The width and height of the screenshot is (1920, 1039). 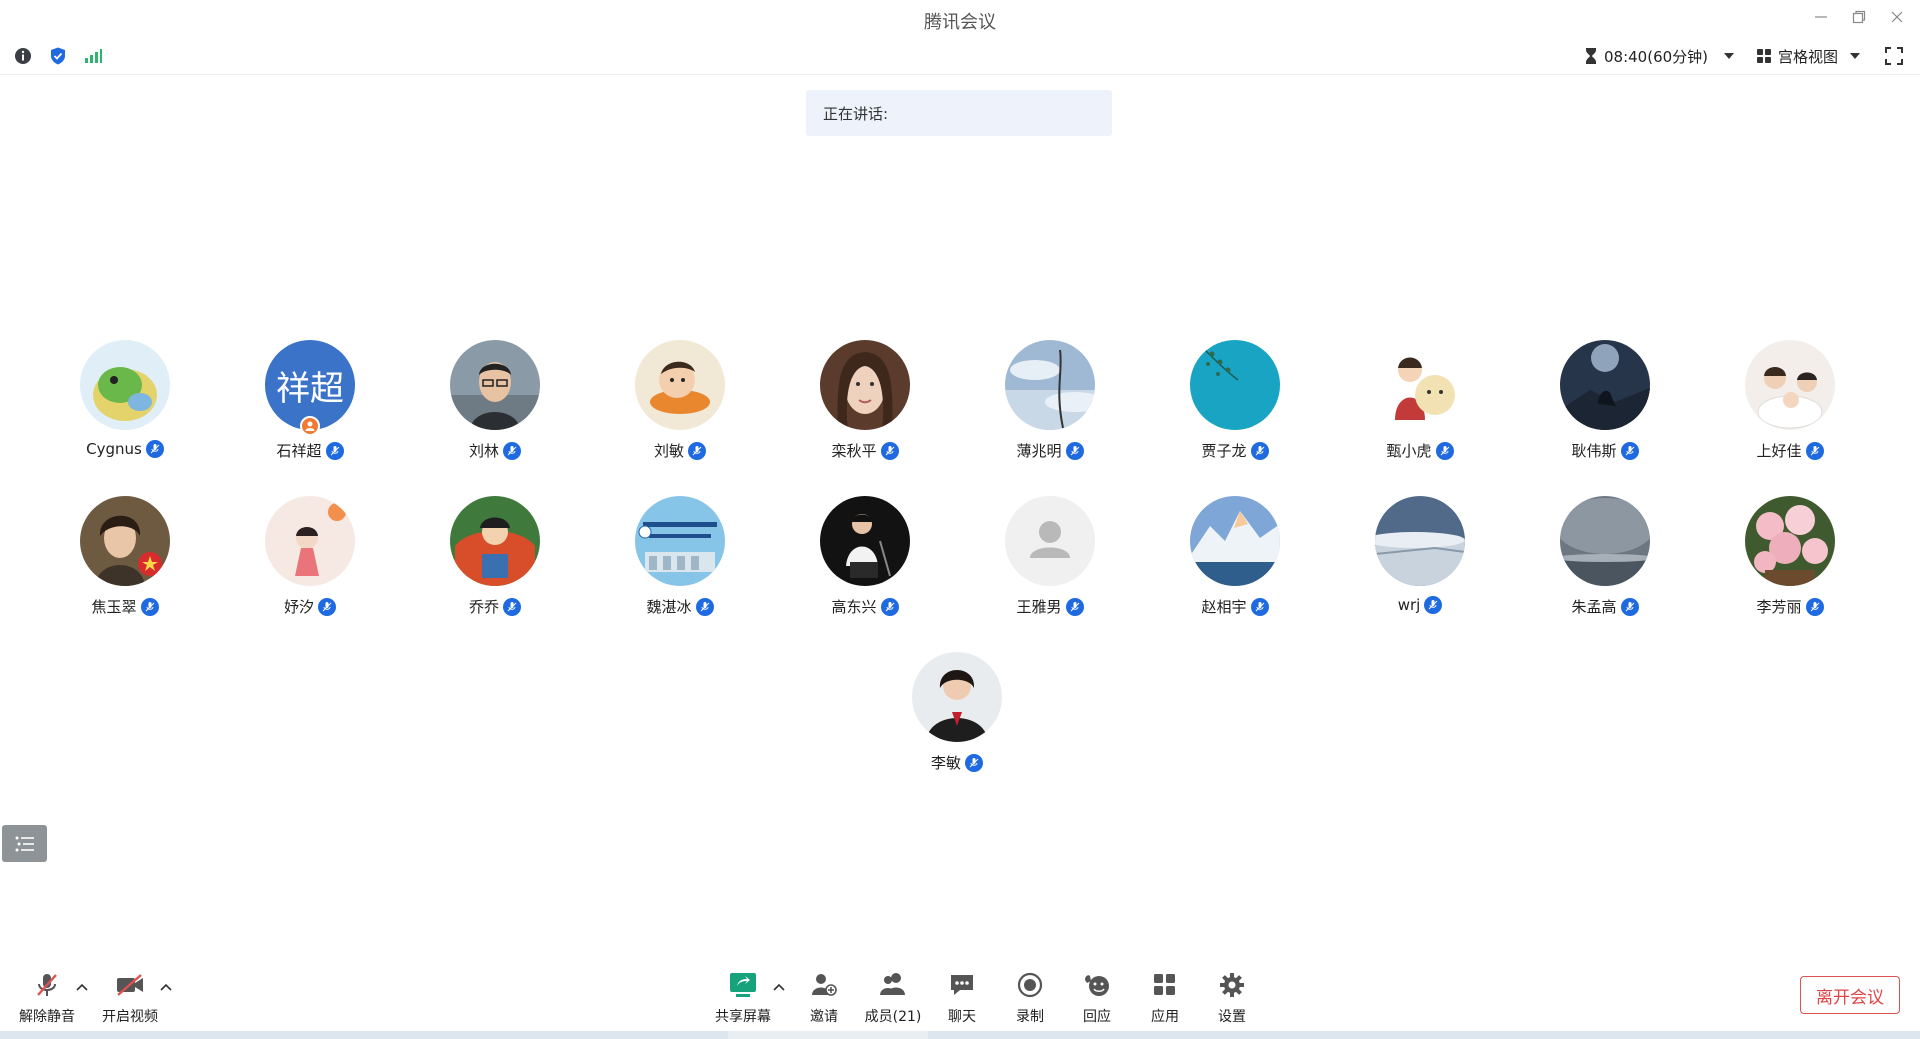 What do you see at coordinates (893, 999) in the screenshot?
I see `members-button: 成员(21)` at bounding box center [893, 999].